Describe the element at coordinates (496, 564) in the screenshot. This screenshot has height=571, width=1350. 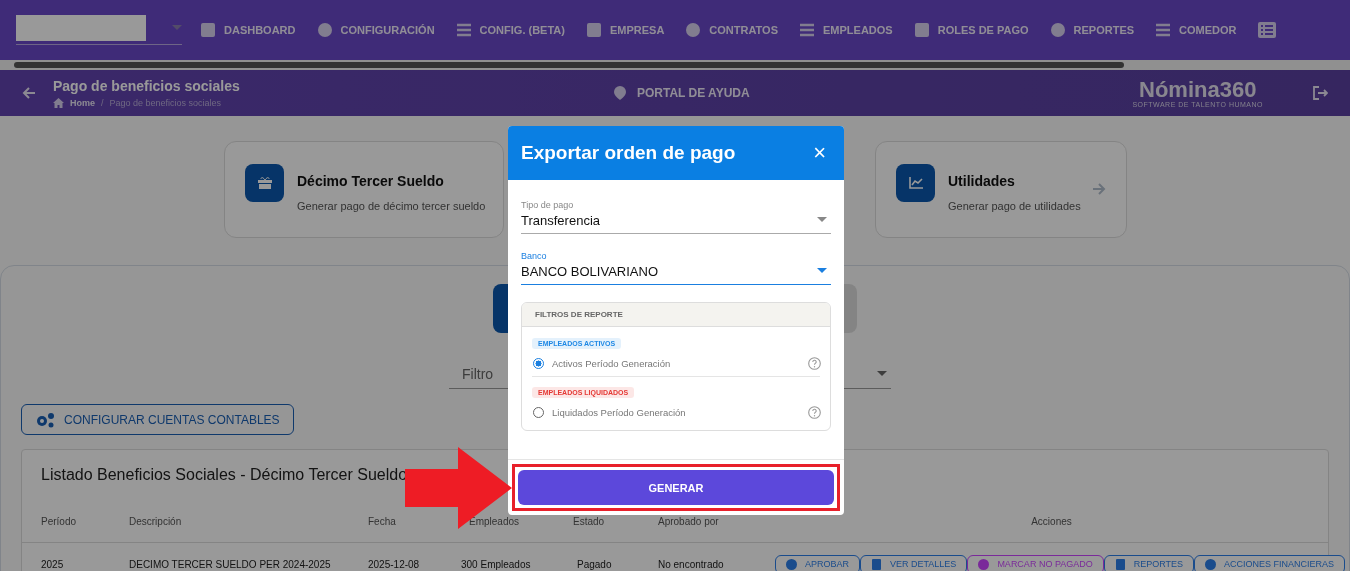
I see `table-cell-text: 300 Empleados` at that location.